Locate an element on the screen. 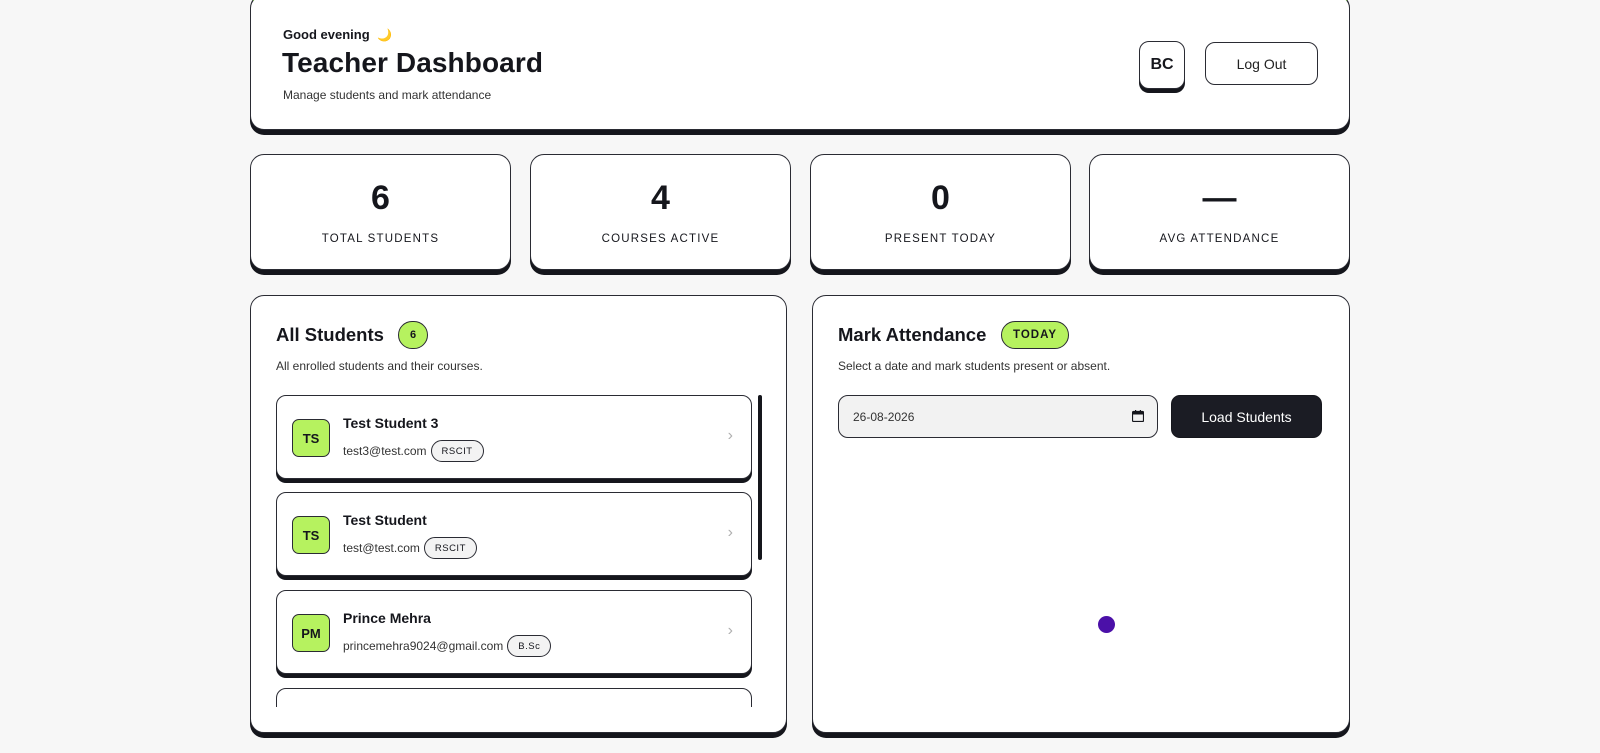 The width and height of the screenshot is (1600, 753). greeting: Good evening 🌙 is located at coordinates (337, 34).